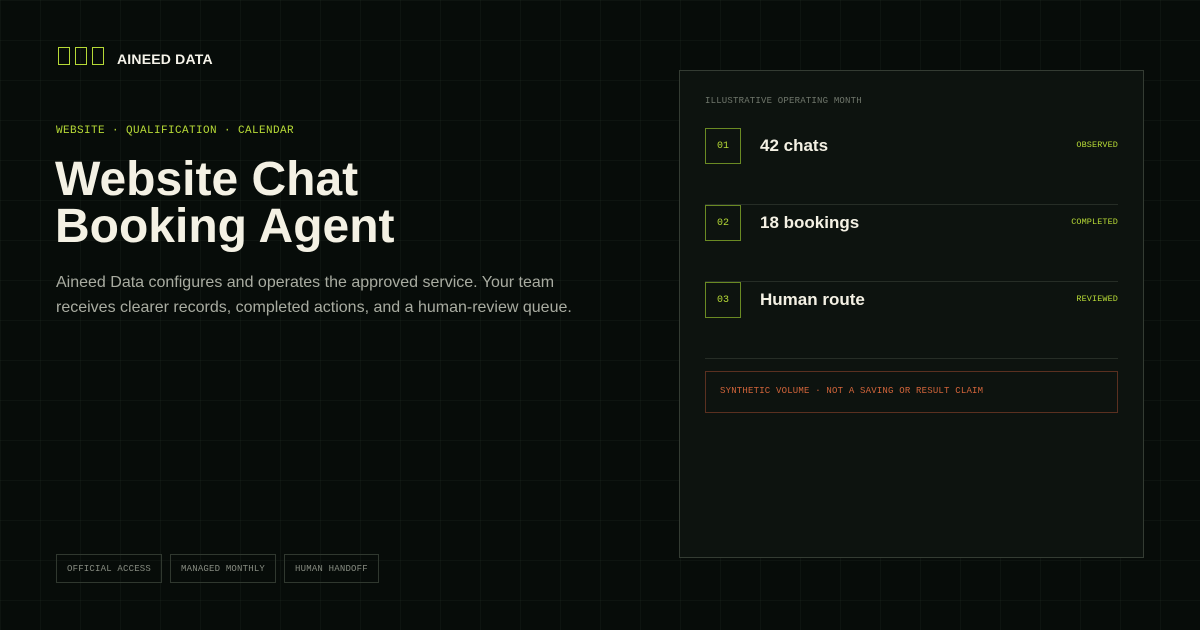 This screenshot has height=630, width=1200. I want to click on tag-human-handoff: HUMAN HANDOFF, so click(331, 568).